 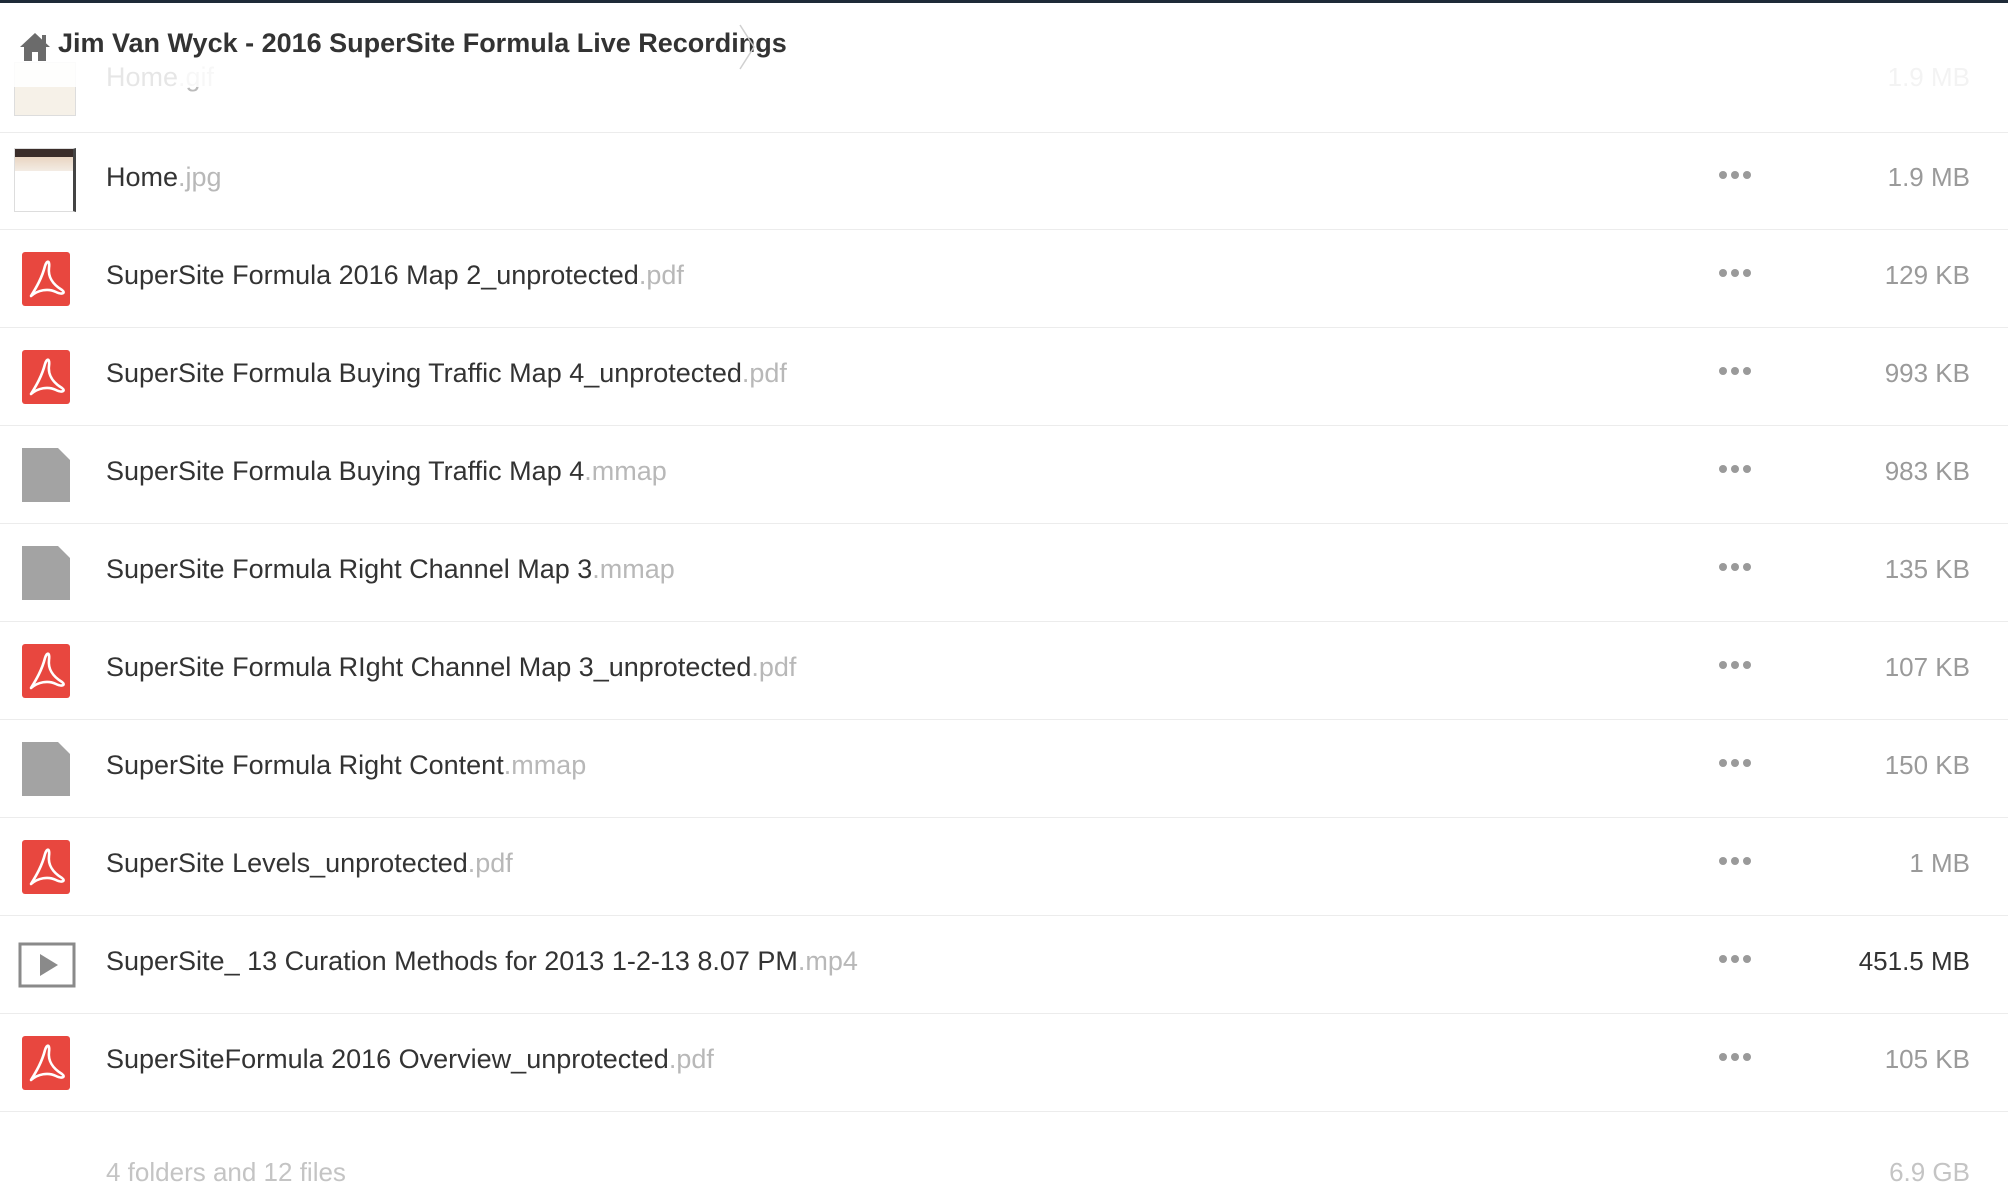 I want to click on folder-summary: 4 folders and 12 files 6.9 GB, so click(x=1004, y=1163).